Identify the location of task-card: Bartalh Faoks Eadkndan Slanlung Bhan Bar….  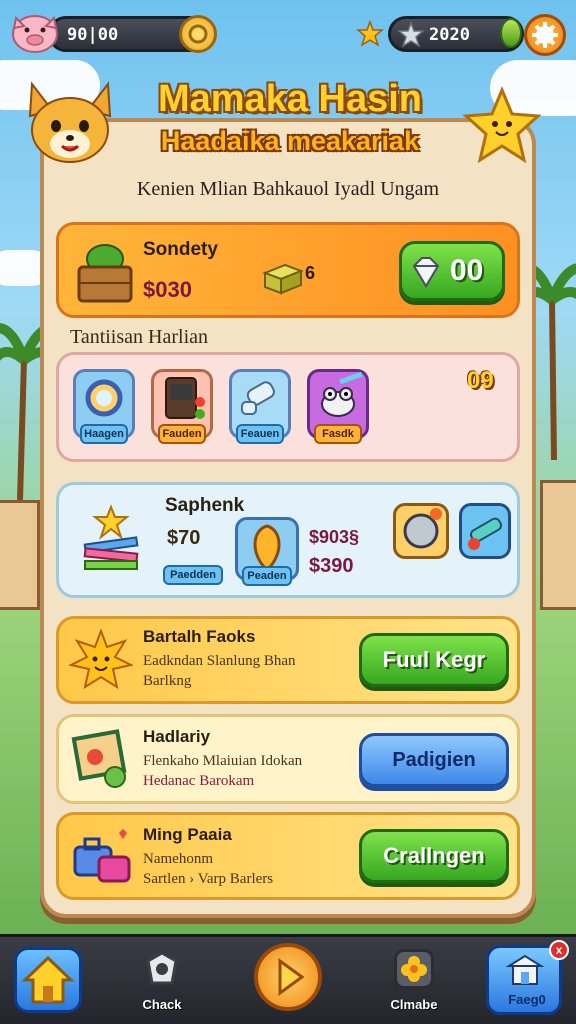
(288, 660).